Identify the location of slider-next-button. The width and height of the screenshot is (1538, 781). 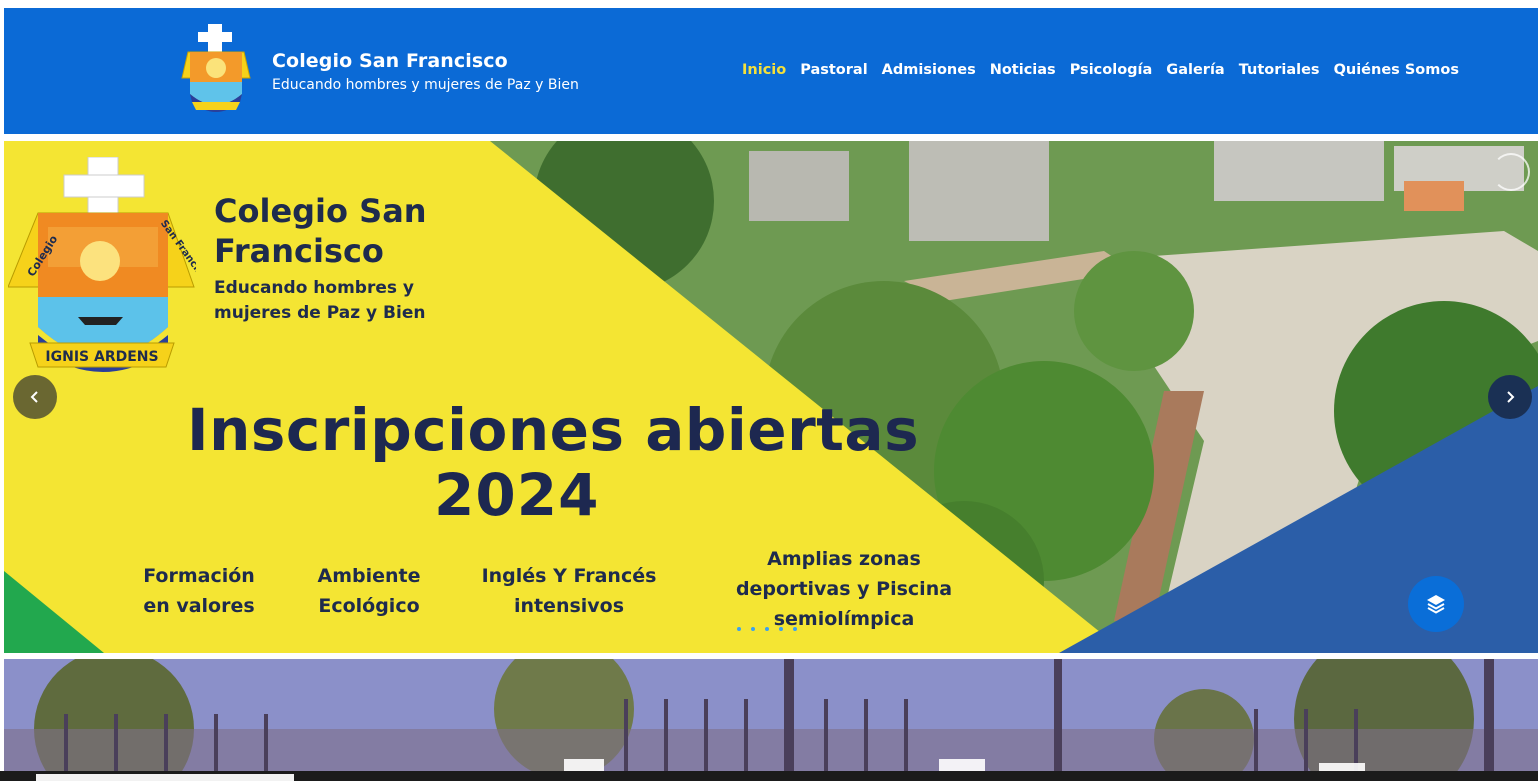
(1510, 397).